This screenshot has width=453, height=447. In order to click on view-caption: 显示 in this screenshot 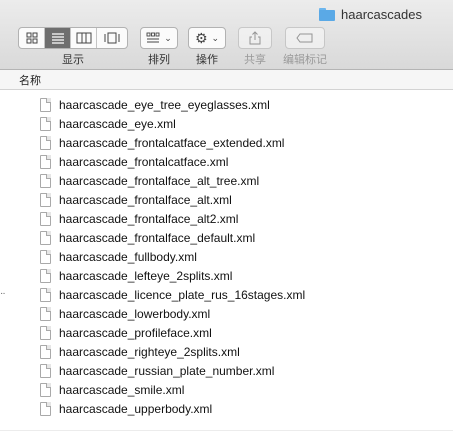, I will do `click(73, 60)`.